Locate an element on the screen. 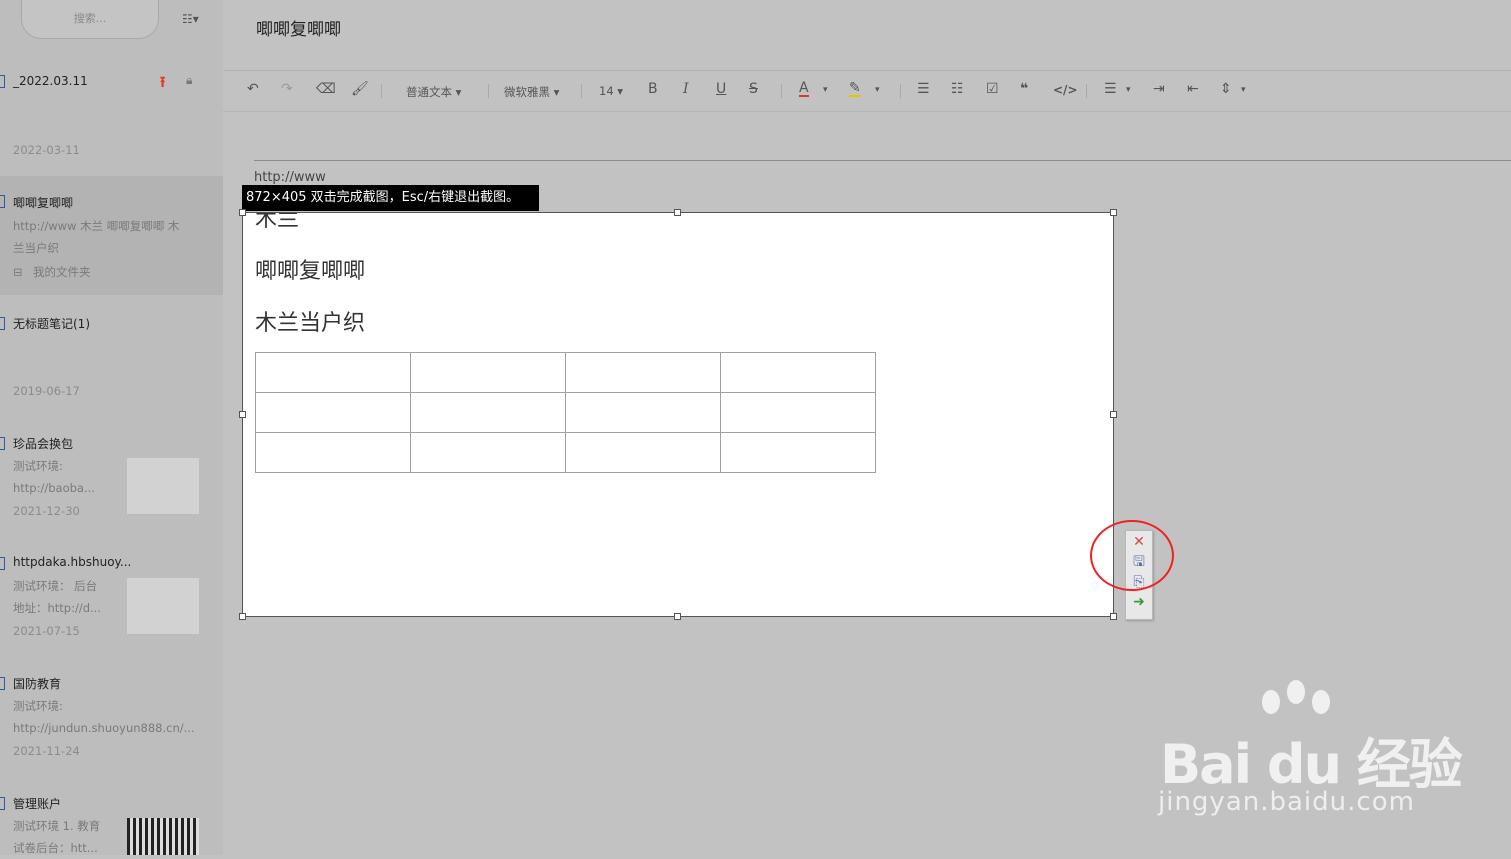  editor-text-line: 木兰当户织 is located at coordinates (310, 323).